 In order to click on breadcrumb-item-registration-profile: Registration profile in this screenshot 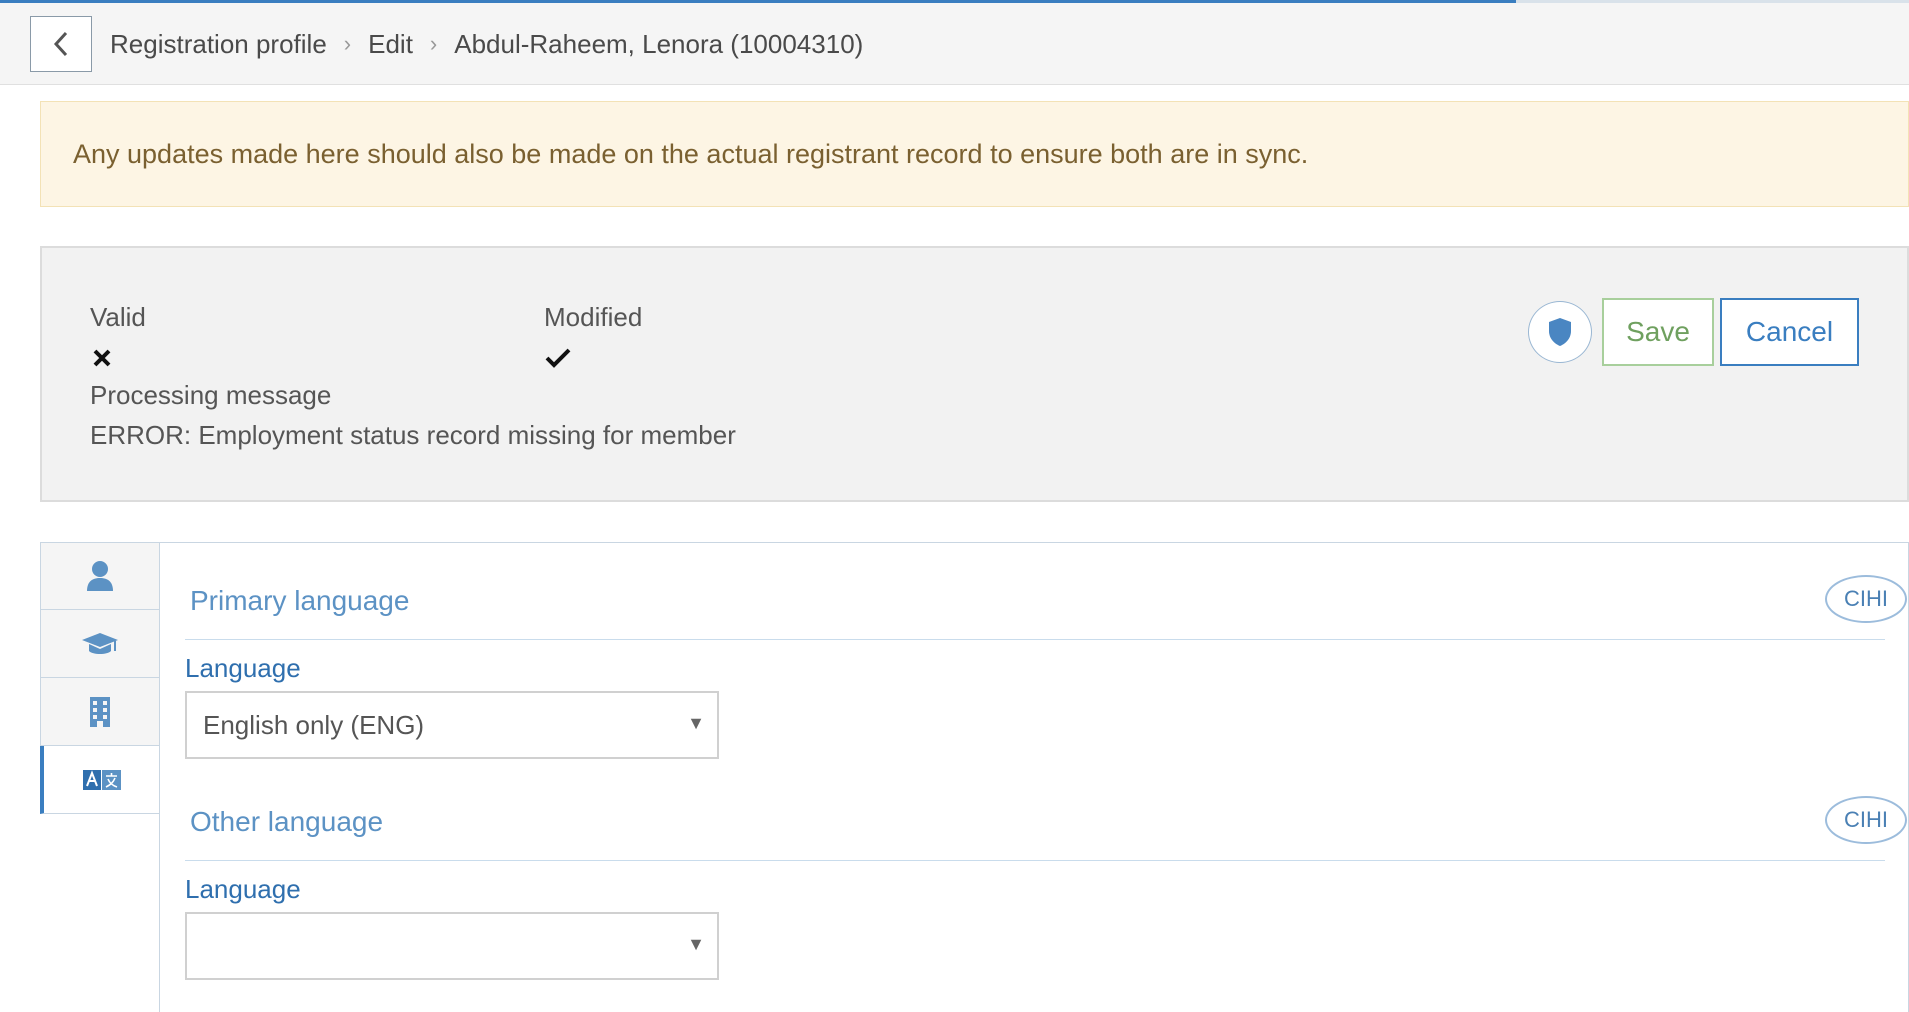, I will do `click(218, 44)`.